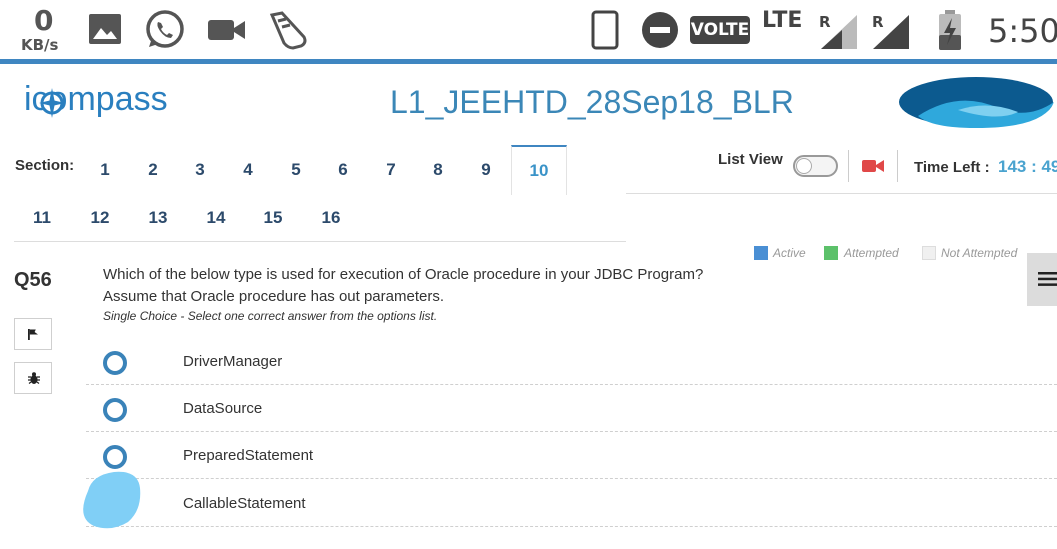 The image size is (1057, 549). I want to click on legend-not-attempted-swatch, so click(929, 253).